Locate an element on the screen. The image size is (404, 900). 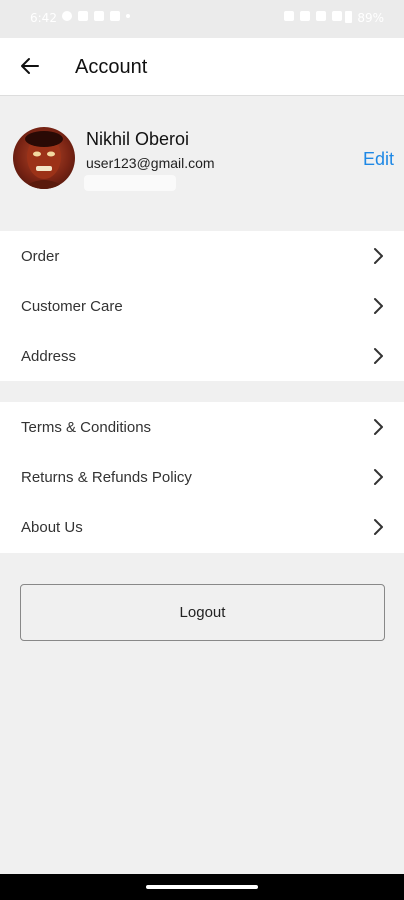
user-email: user123@gmail.com is located at coordinates (150, 163).